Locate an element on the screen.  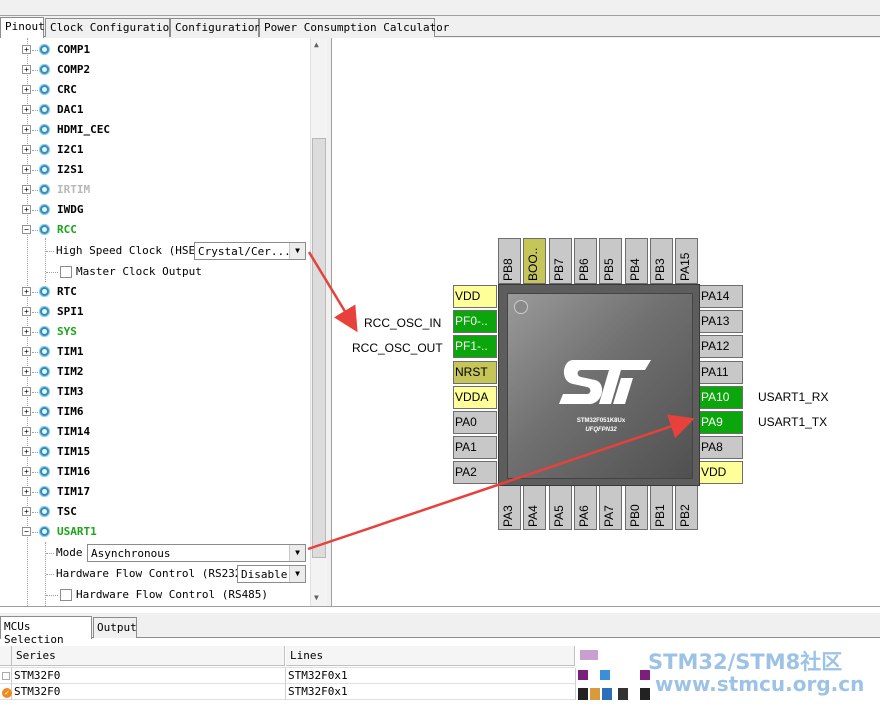
tab-output: Output is located at coordinates (115, 627).